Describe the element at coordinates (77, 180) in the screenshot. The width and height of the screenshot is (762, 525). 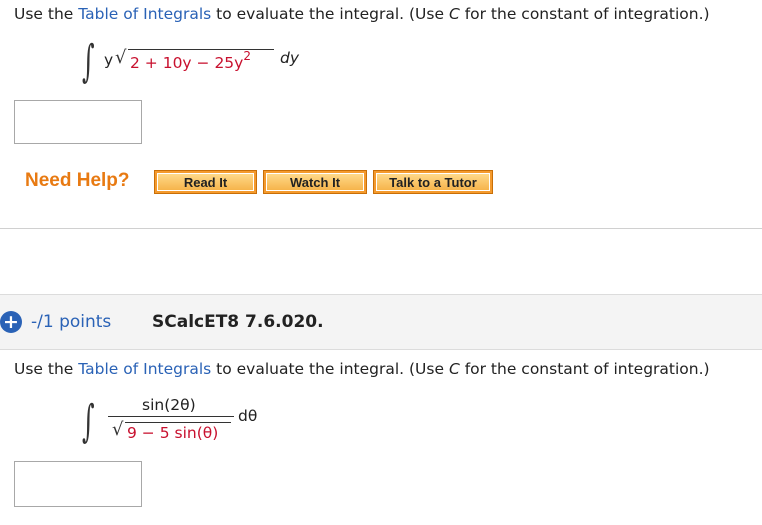
I see `need-help-label: Need Help?` at that location.